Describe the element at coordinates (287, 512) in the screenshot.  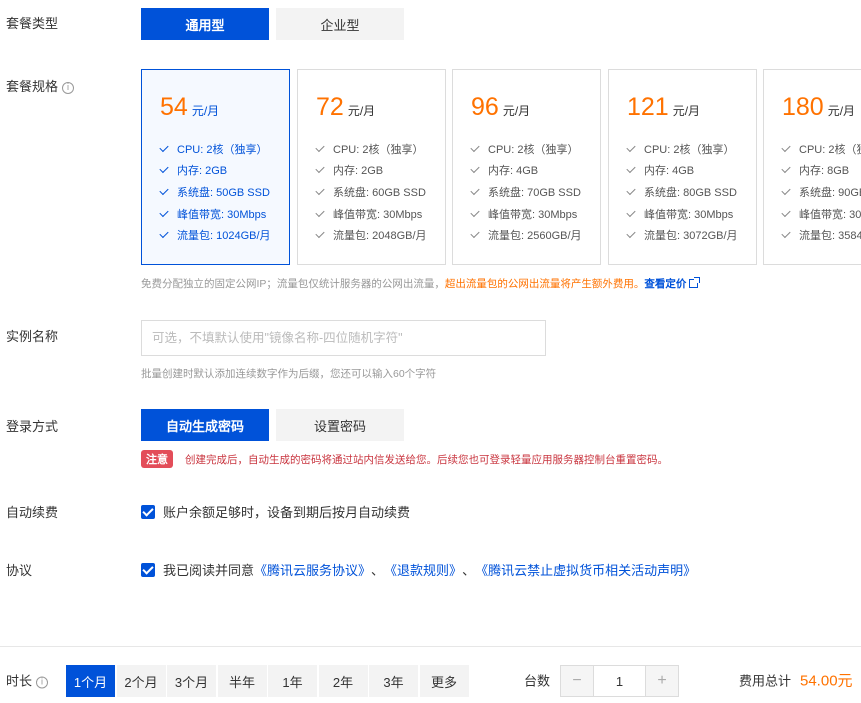
I see `auto-renew-text: 账户余额足够时，设备到期后按月自动续费` at that location.